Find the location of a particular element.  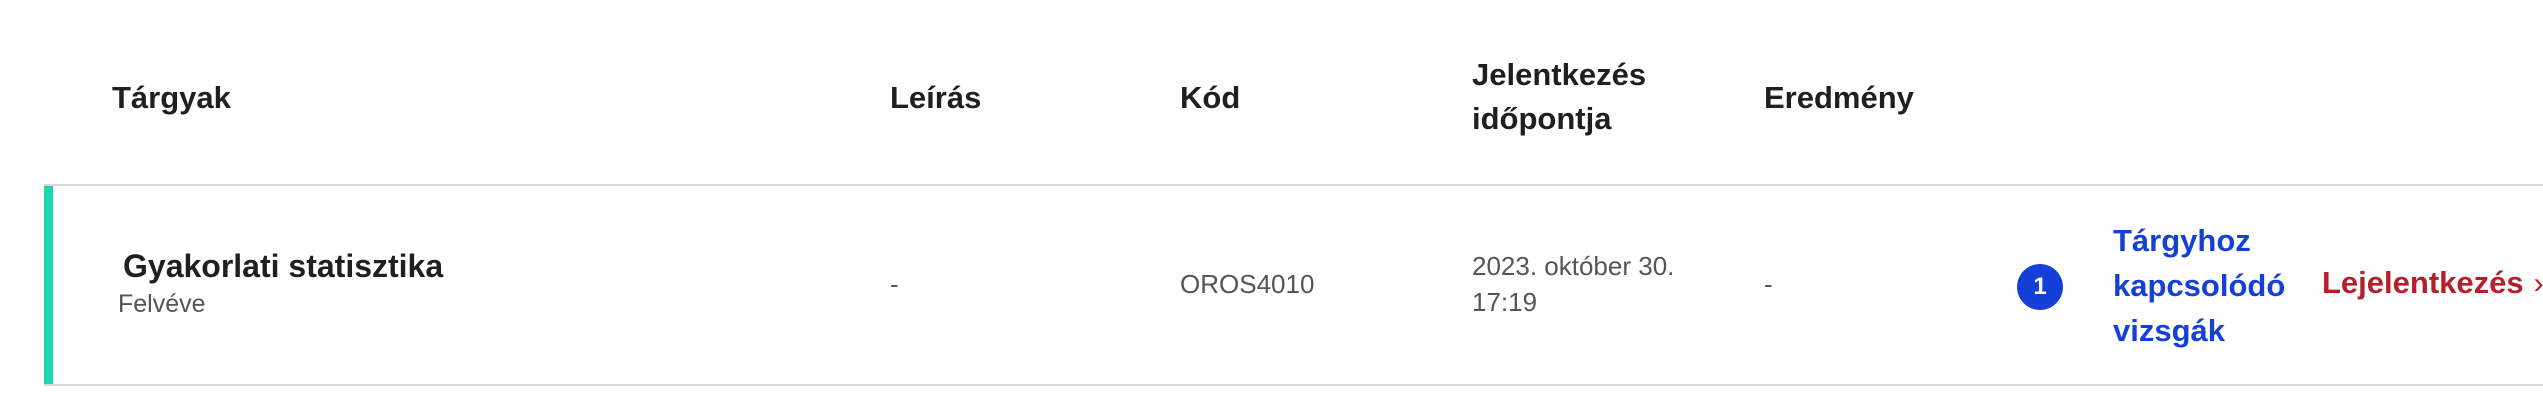

header-applied-at: Jelentkezés időpontja is located at coordinates (1559, 96).